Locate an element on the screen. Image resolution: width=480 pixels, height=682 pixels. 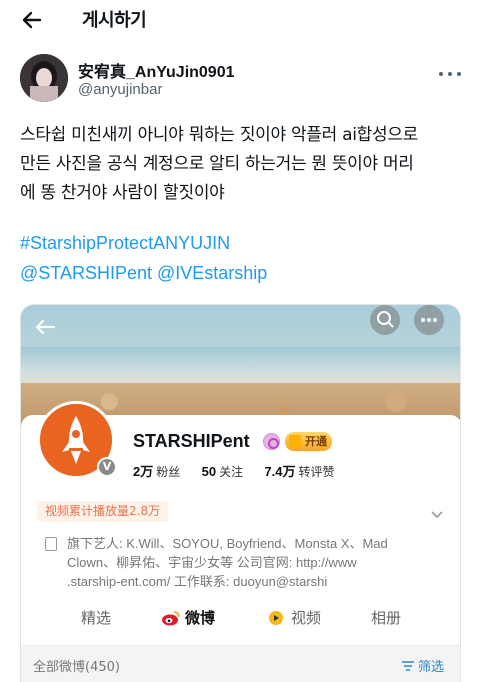
video-icon is located at coordinates (276, 618).